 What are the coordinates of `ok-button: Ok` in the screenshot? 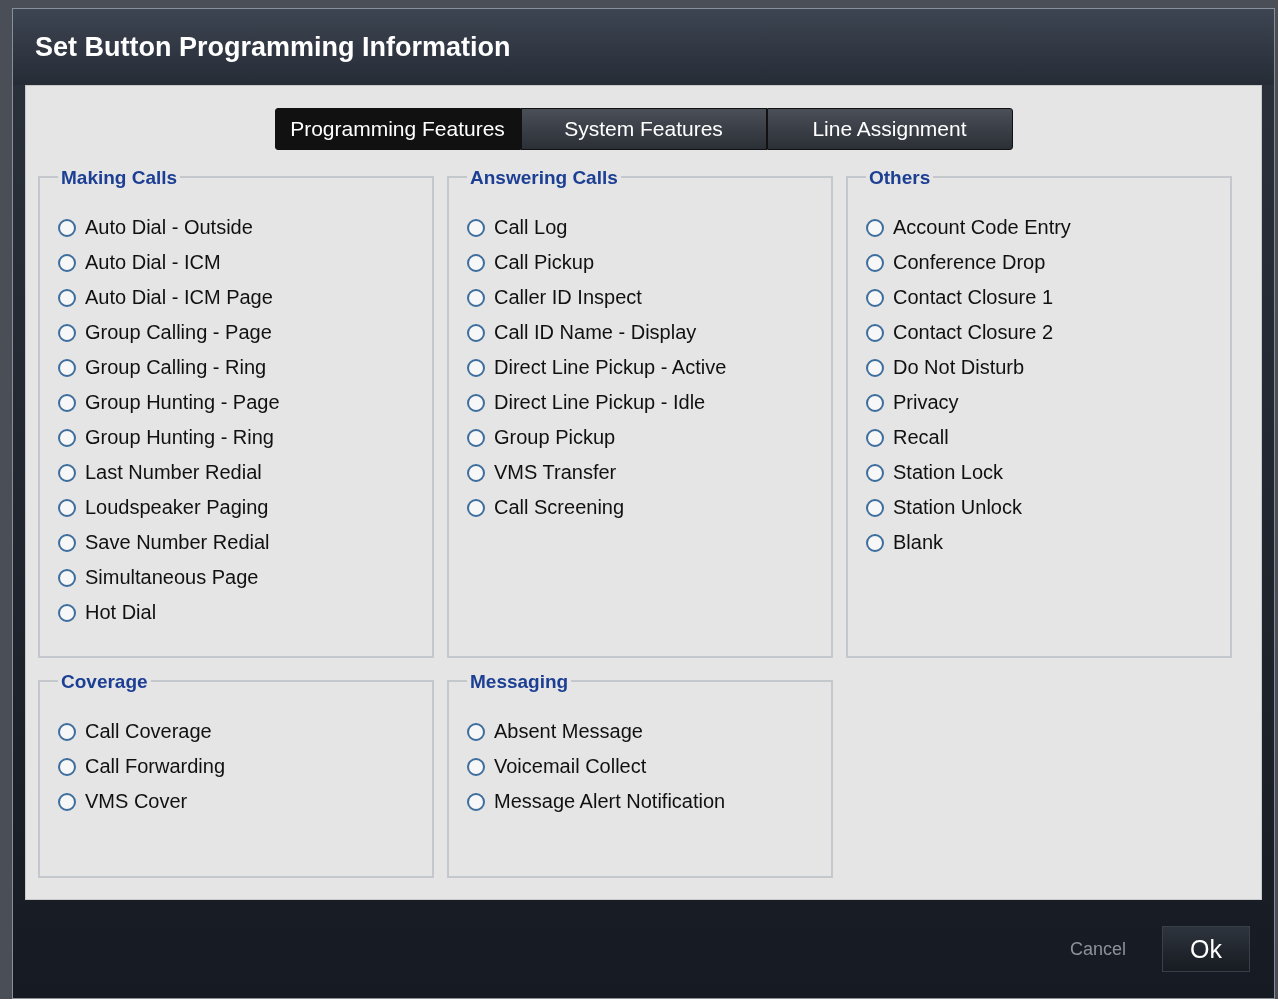 It's located at (1206, 949).